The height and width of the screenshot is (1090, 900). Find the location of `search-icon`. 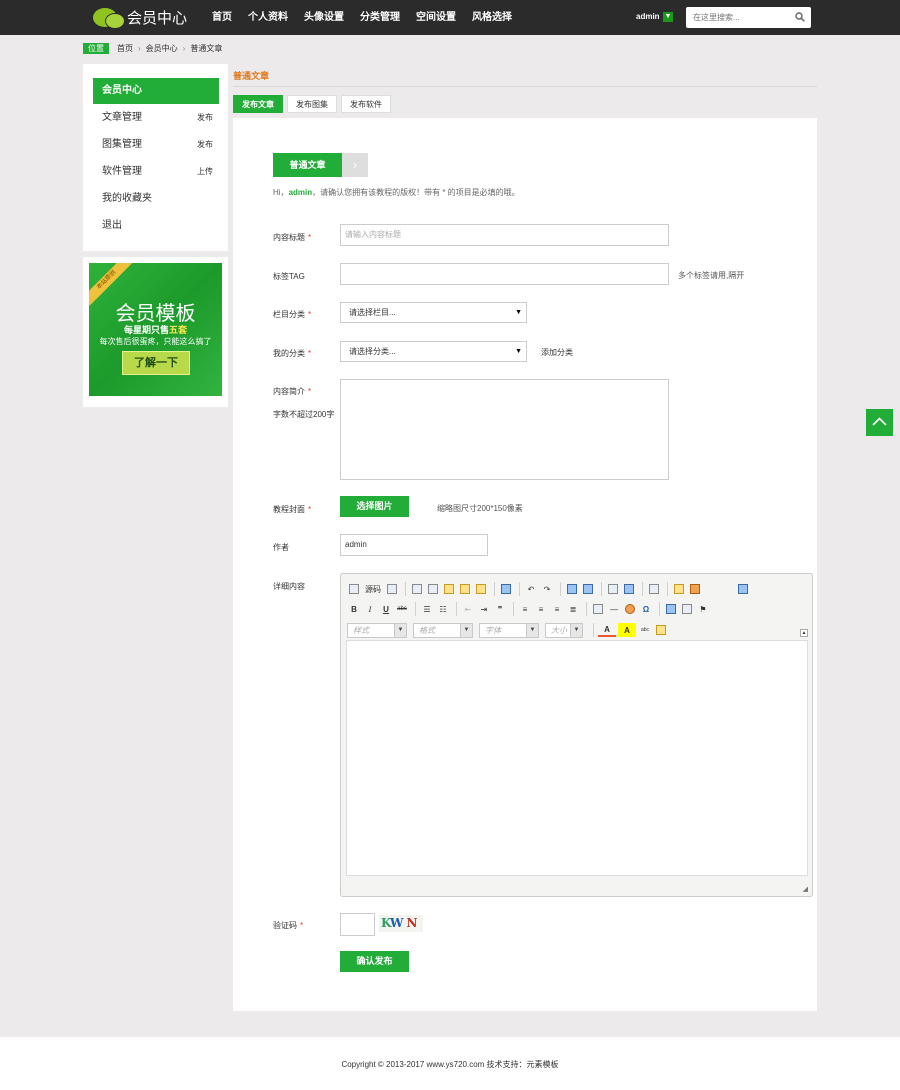

search-icon is located at coordinates (800, 17).